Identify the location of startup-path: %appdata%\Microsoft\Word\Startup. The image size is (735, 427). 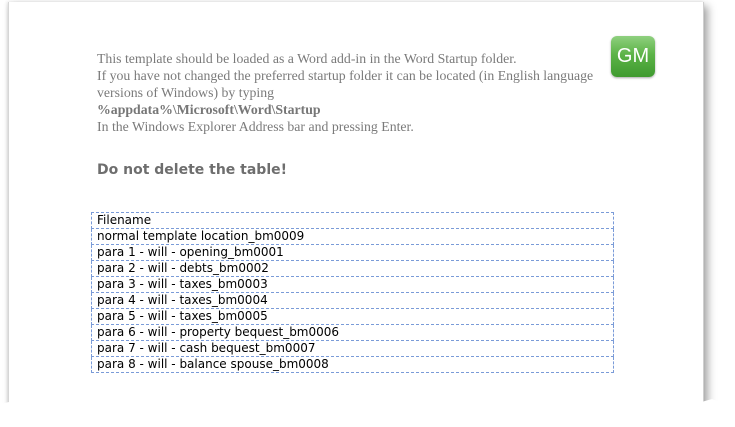
(209, 109).